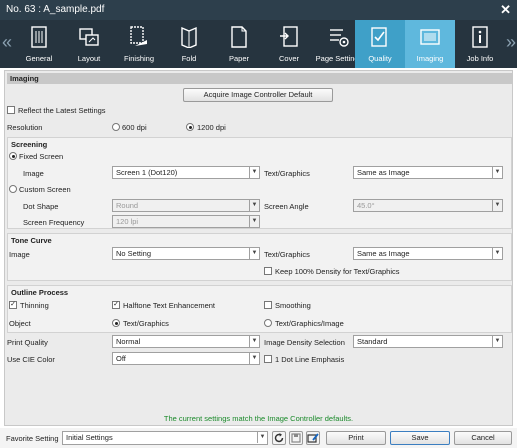 The width and height of the screenshot is (517, 448). I want to click on select-value: 120 lpi, so click(127, 221).